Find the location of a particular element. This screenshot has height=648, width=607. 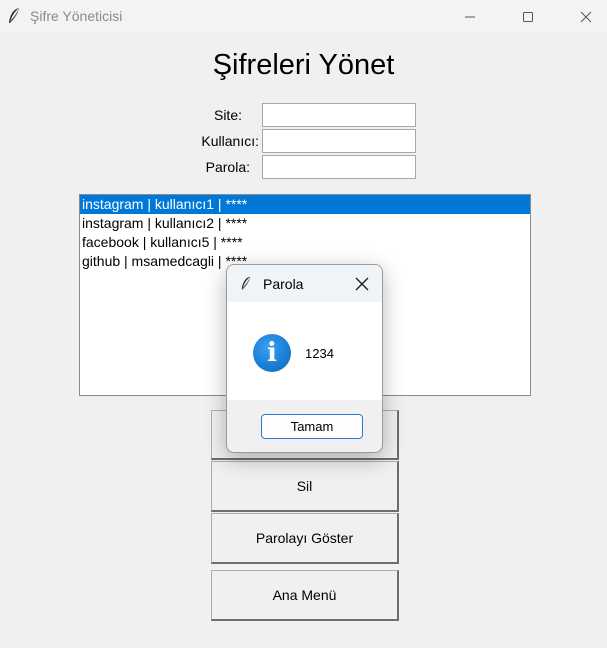

ok-button: Tamam is located at coordinates (312, 426).